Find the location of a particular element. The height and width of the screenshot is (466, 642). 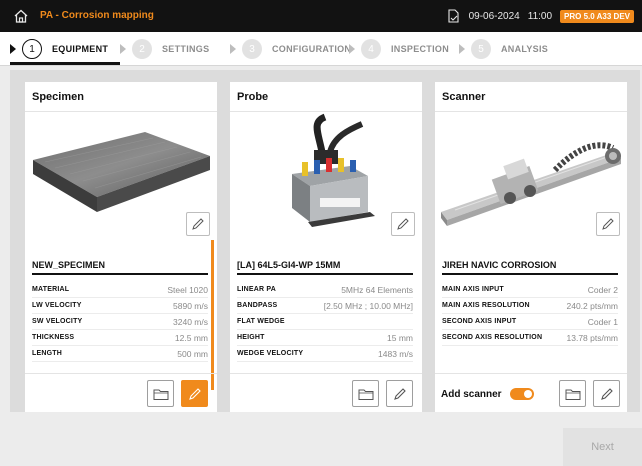

property-row: HEIGHT 15 mm is located at coordinates (325, 338).